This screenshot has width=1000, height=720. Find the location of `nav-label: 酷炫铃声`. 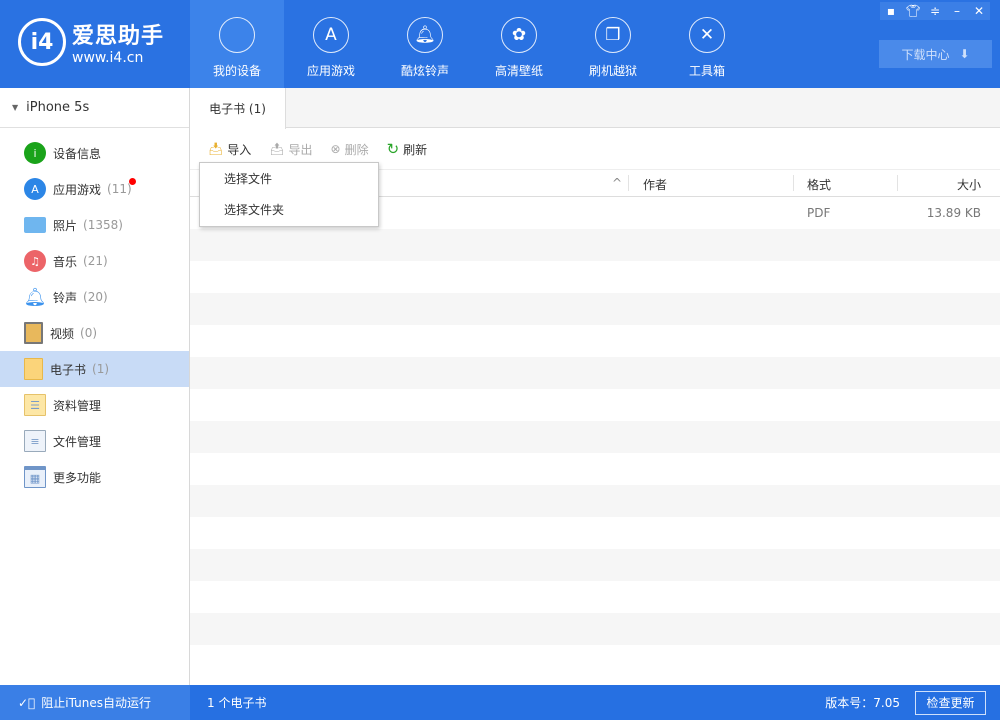

nav-label: 酷炫铃声 is located at coordinates (424, 71).